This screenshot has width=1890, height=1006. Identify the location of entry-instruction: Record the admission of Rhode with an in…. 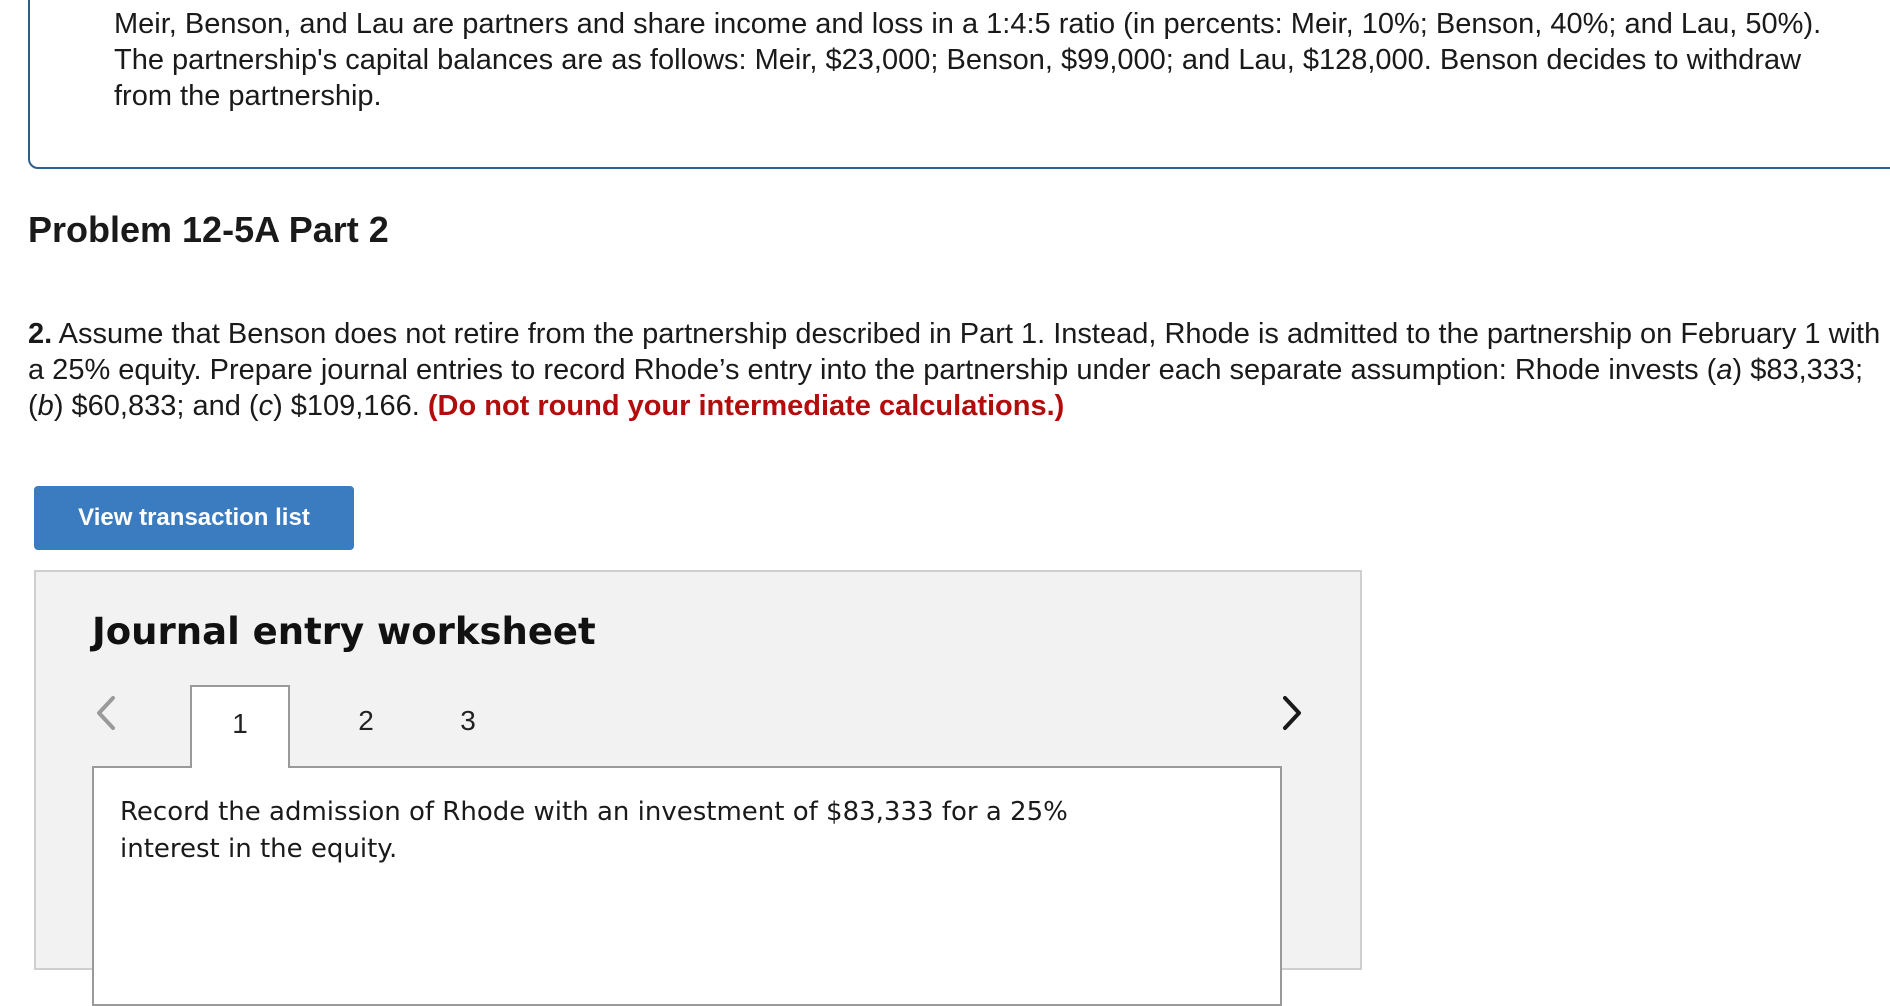
(594, 830).